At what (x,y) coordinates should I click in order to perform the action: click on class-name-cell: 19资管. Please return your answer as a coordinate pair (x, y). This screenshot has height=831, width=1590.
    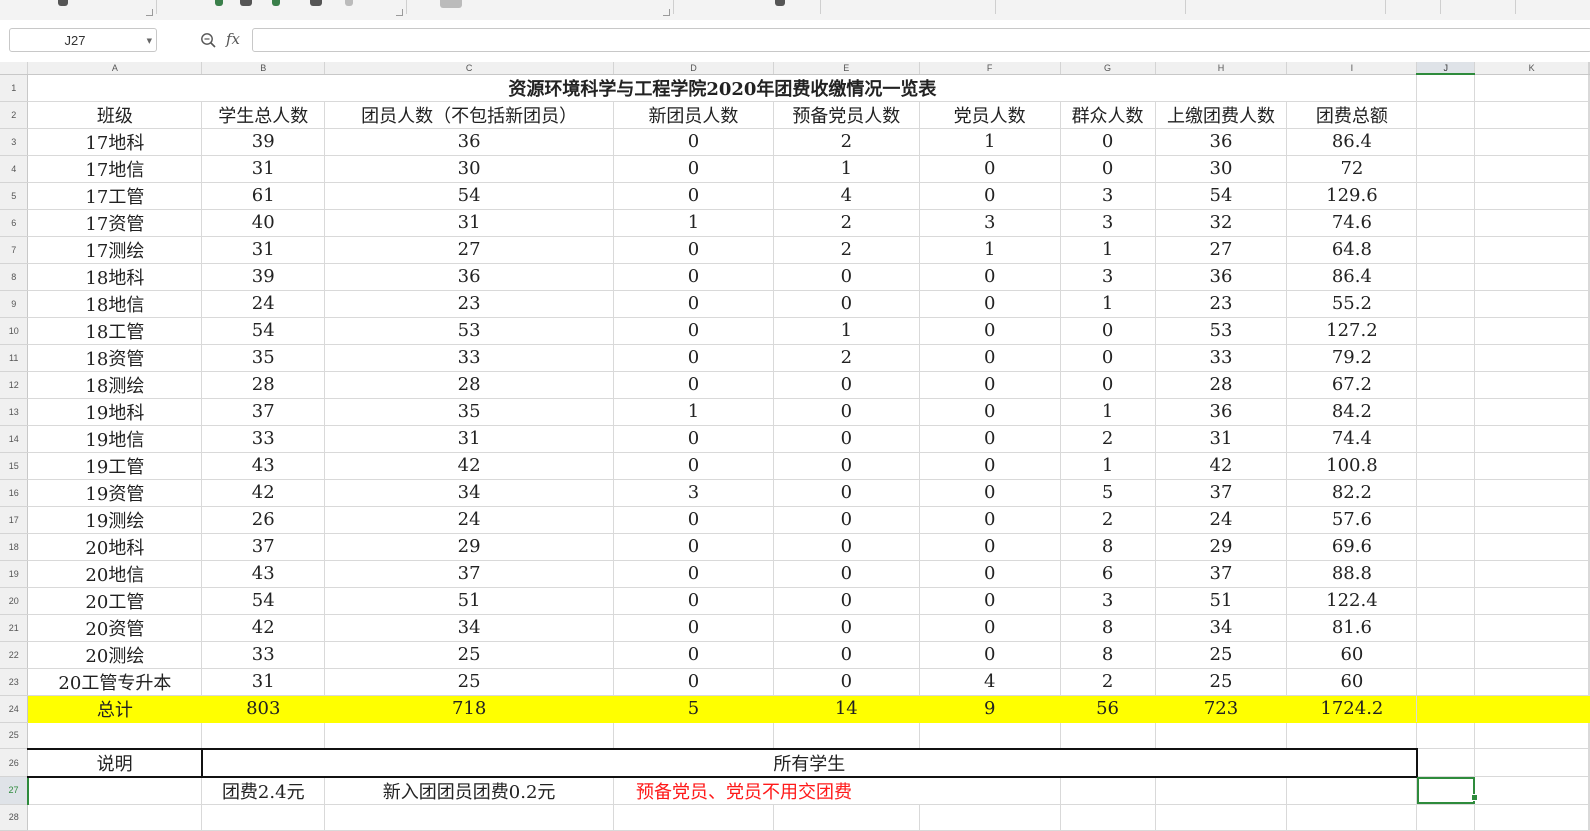
    Looking at the image, I should click on (115, 493).